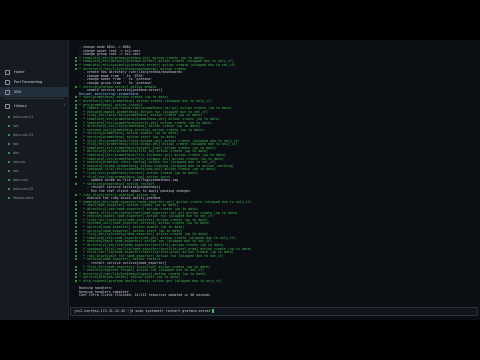 The width and height of the screenshot is (480, 360). Describe the element at coordinates (7, 82) in the screenshot. I see `port-forward-icon` at that location.